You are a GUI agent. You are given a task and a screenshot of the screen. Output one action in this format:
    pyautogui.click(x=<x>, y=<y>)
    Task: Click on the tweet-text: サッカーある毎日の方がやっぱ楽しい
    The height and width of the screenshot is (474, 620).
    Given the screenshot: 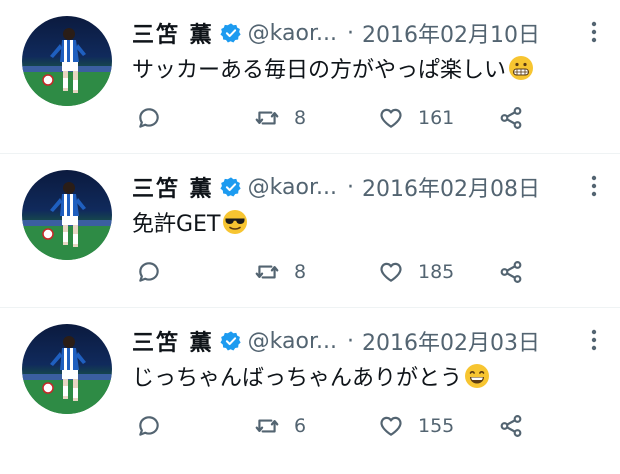 What is the action you would take?
    pyautogui.click(x=333, y=68)
    